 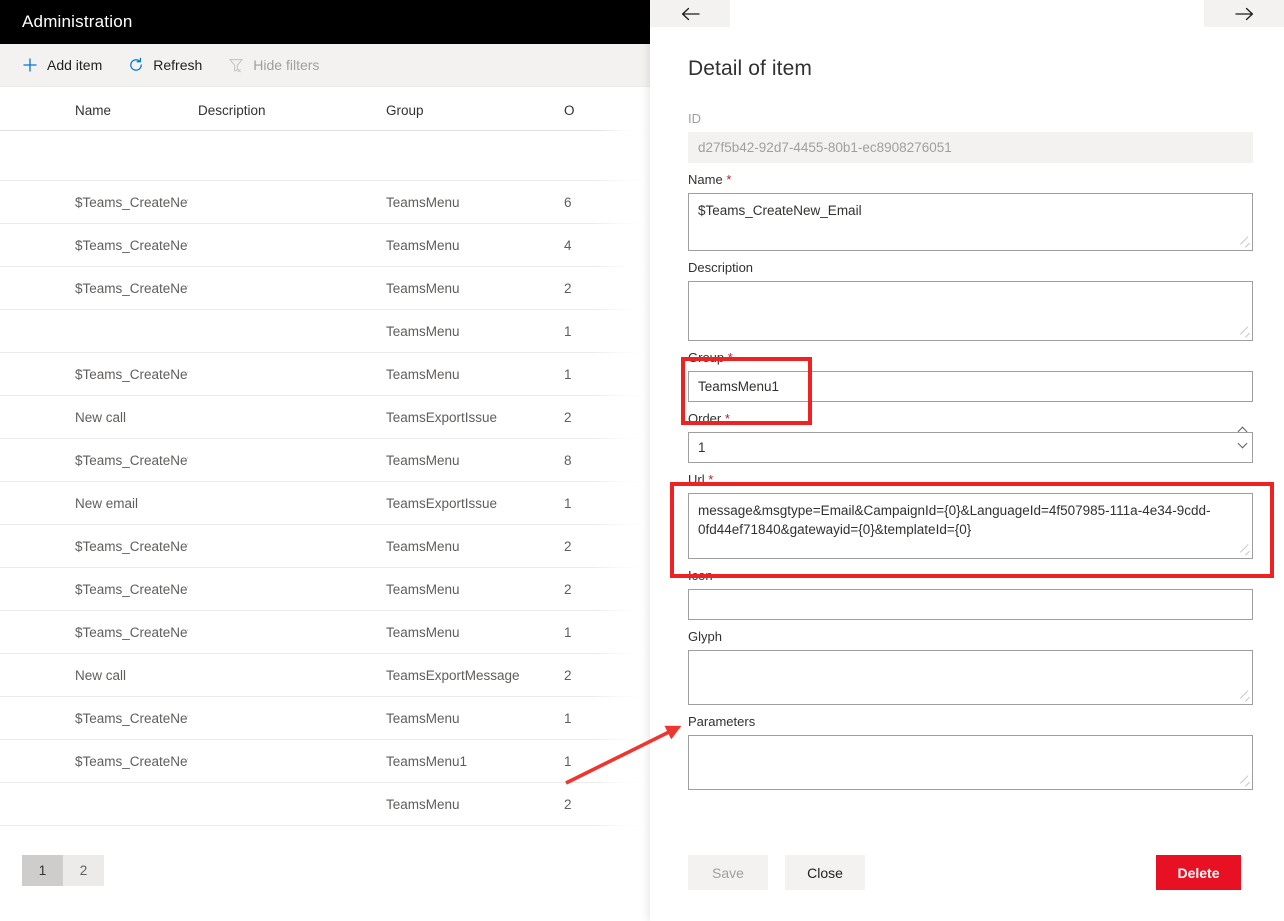 What do you see at coordinates (970, 222) in the screenshot?
I see `name-textarea` at bounding box center [970, 222].